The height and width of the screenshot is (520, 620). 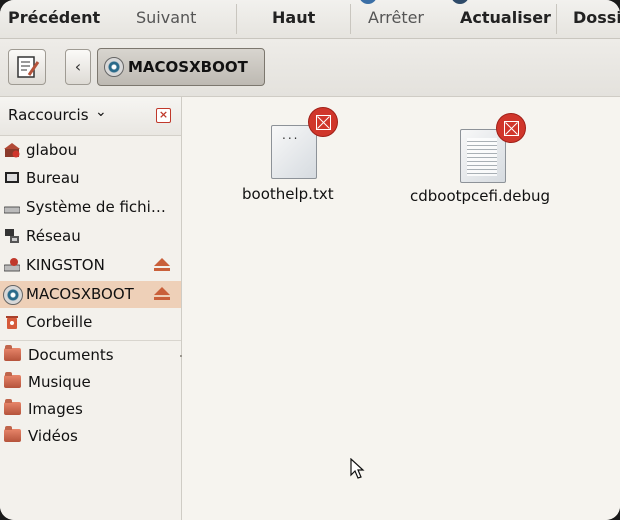 What do you see at coordinates (101, 112) in the screenshot?
I see `chevron-down-icon: ⌄` at bounding box center [101, 112].